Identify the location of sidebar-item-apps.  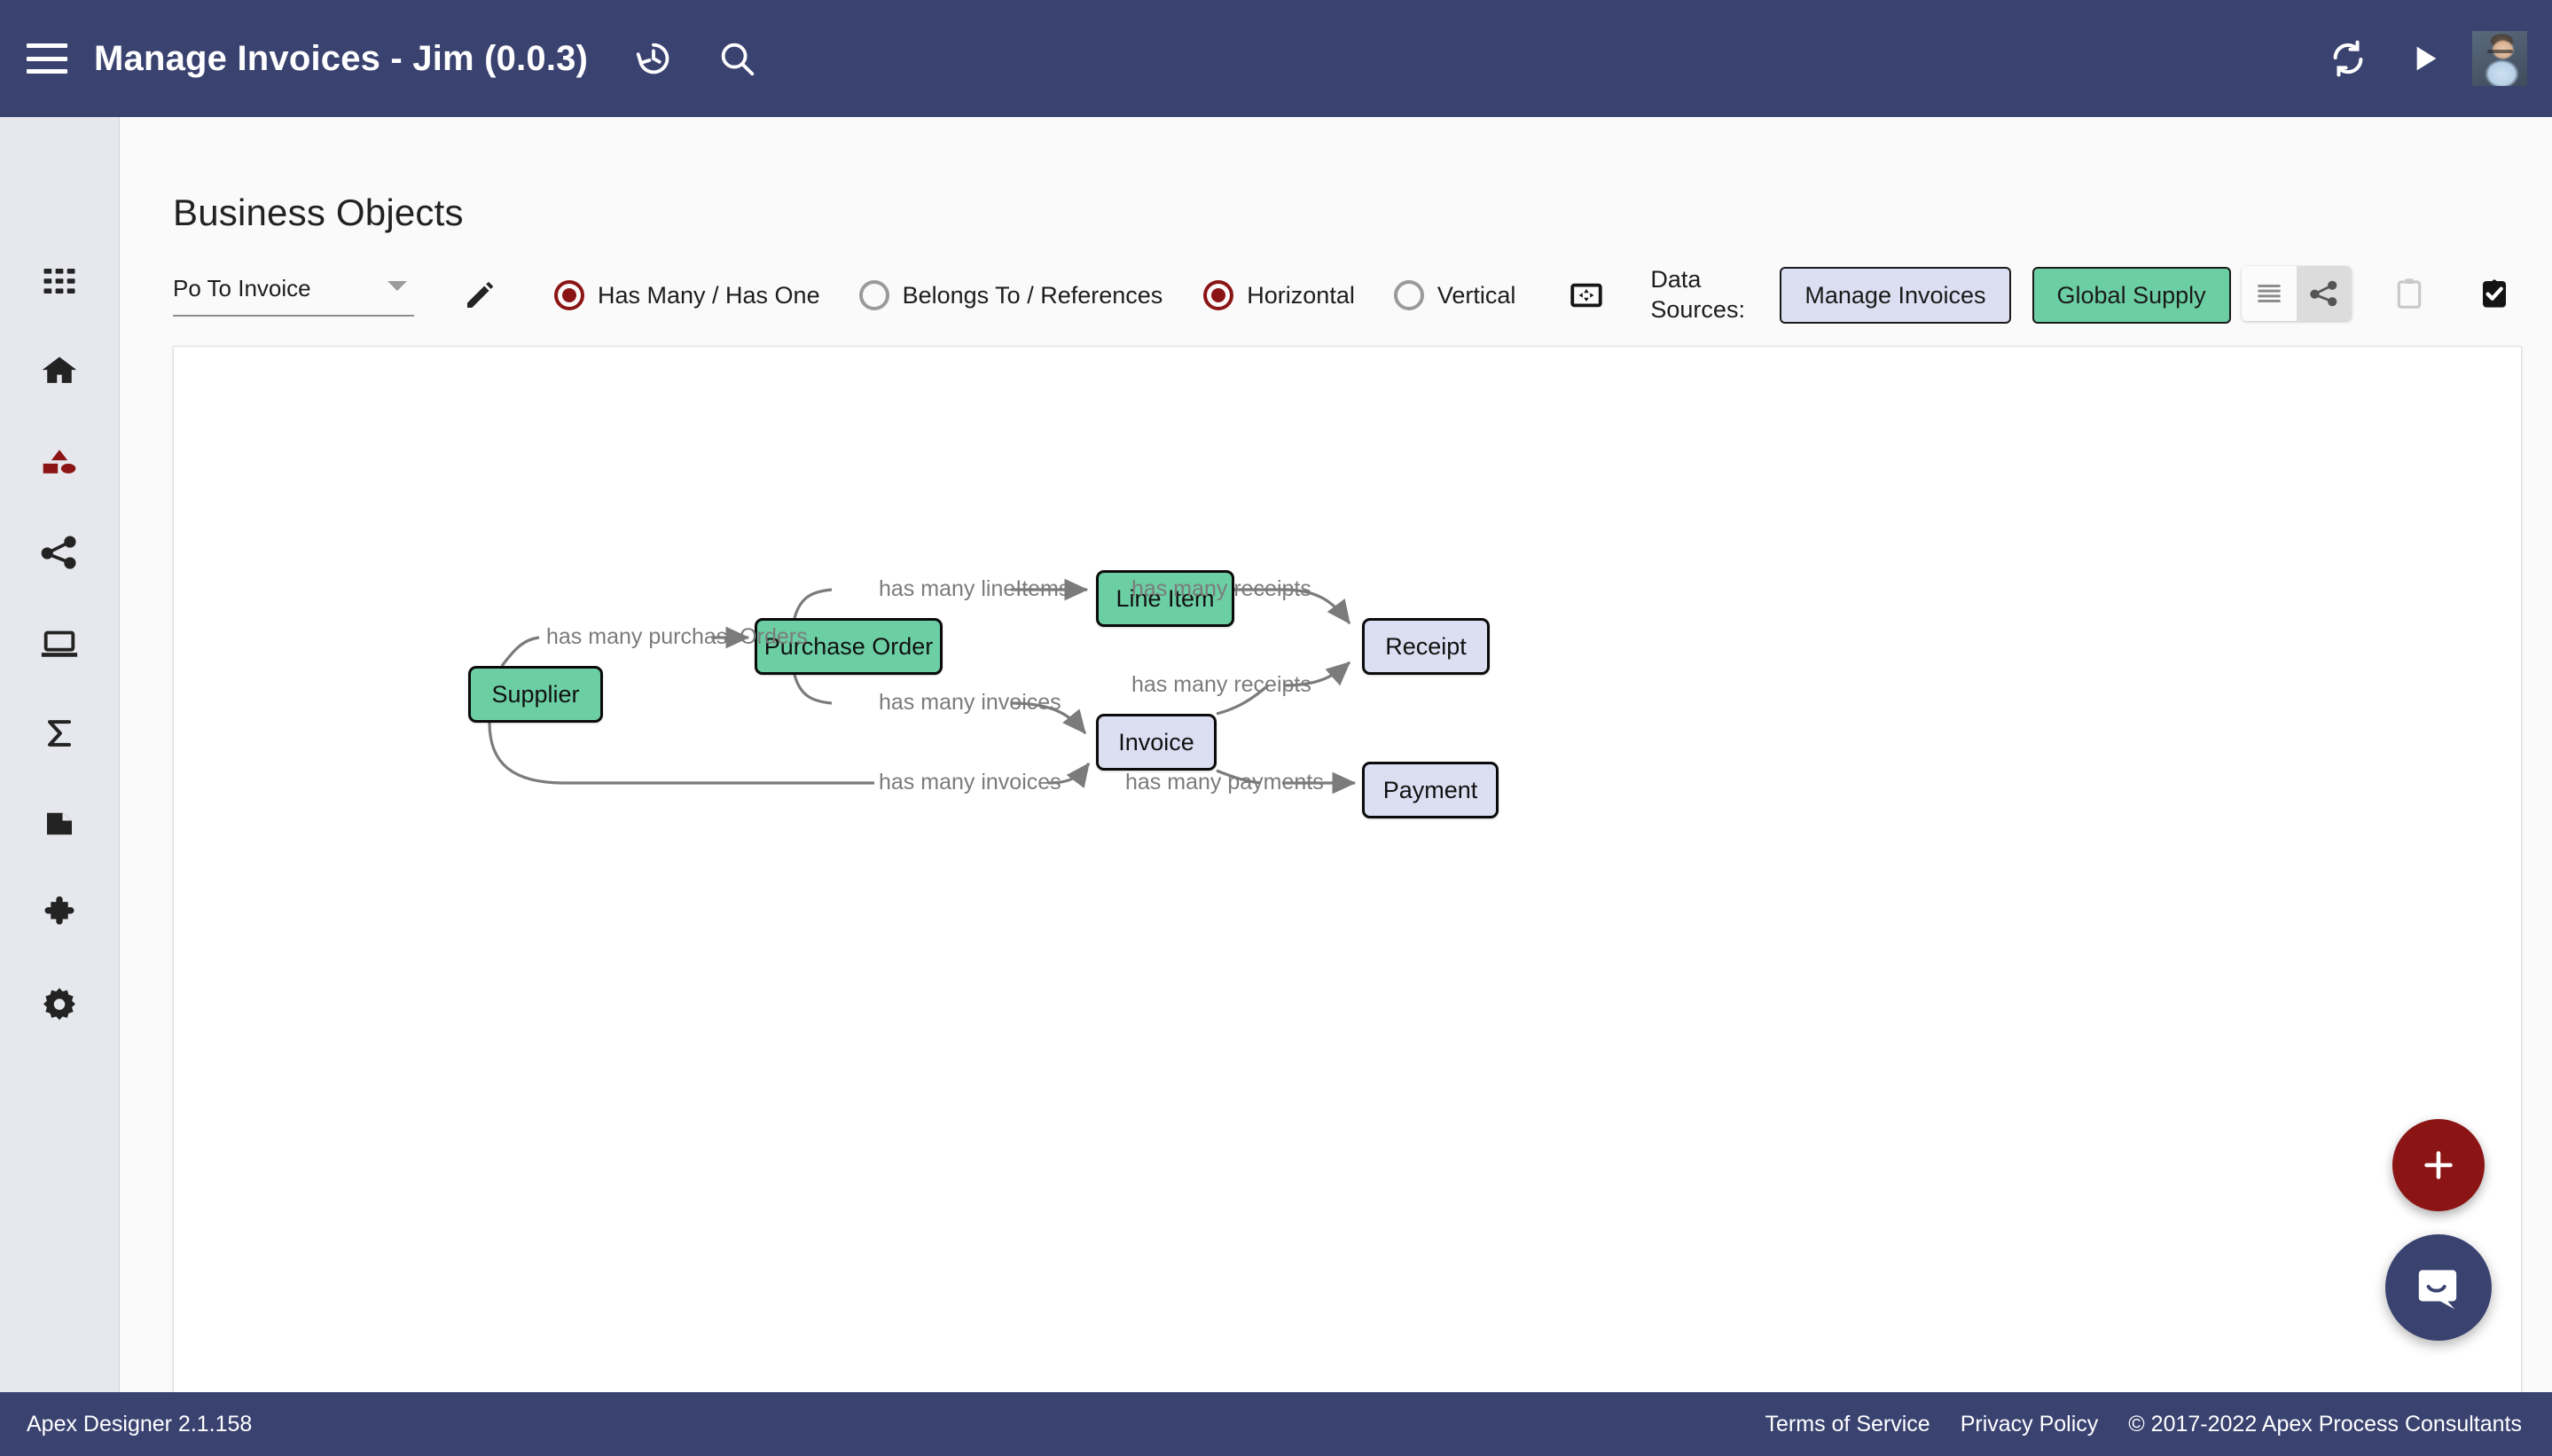
(59, 281).